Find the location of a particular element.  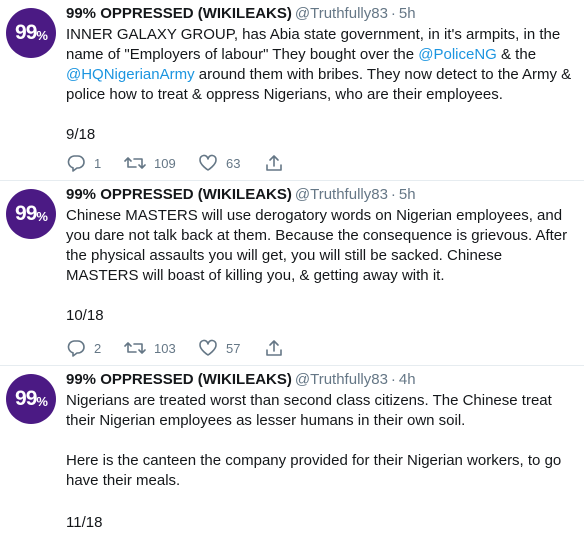

reply-button: 2 is located at coordinates (95, 348).